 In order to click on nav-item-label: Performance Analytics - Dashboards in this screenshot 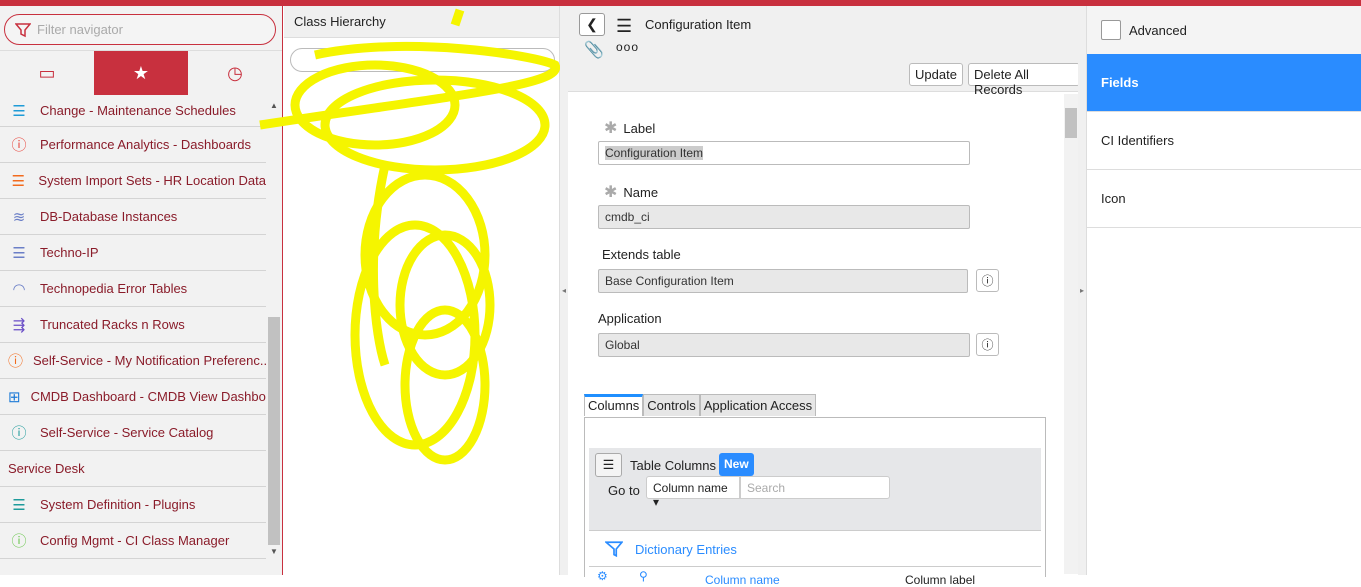, I will do `click(145, 144)`.